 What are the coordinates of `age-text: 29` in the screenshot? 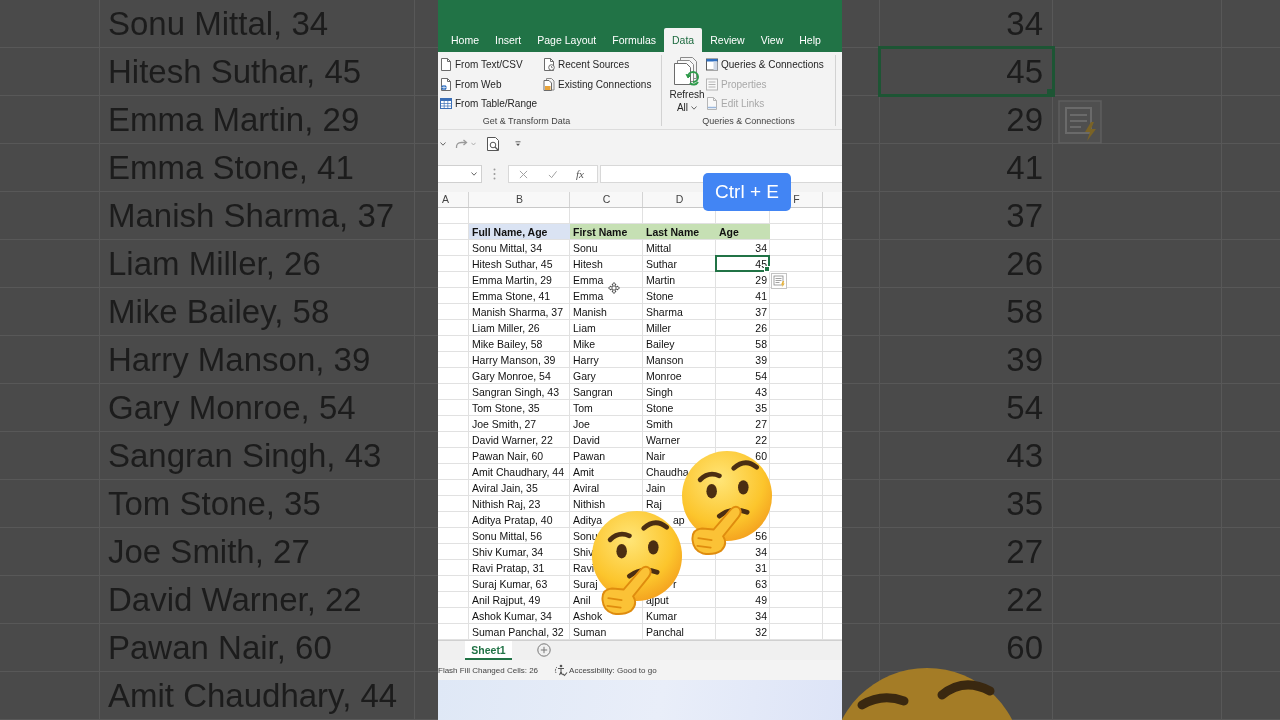 It's located at (761, 280).